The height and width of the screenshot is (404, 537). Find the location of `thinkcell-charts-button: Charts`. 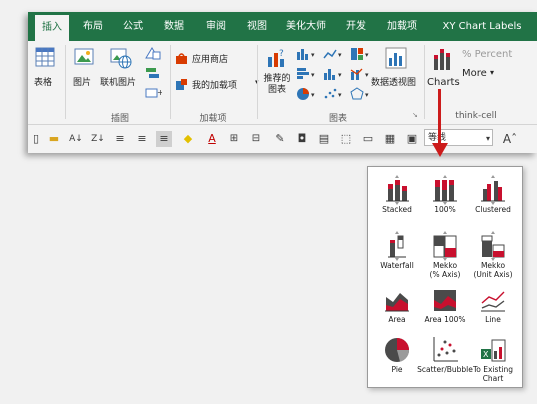

thinkcell-charts-button: Charts is located at coordinates (443, 71).